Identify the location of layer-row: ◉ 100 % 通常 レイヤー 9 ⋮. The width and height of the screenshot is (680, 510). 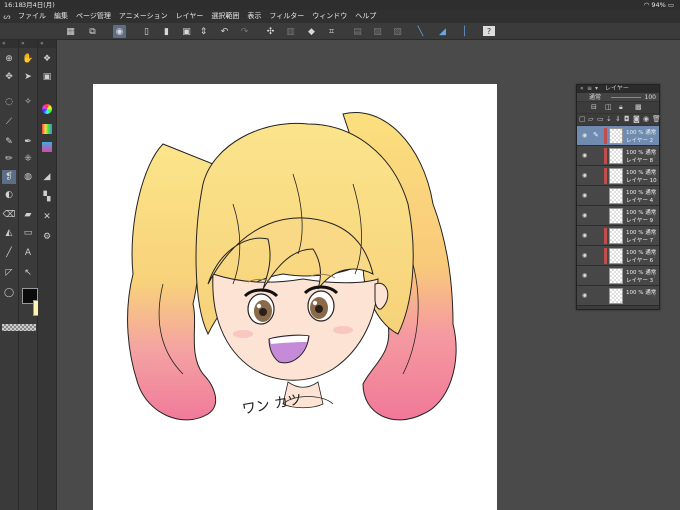
(618, 216).